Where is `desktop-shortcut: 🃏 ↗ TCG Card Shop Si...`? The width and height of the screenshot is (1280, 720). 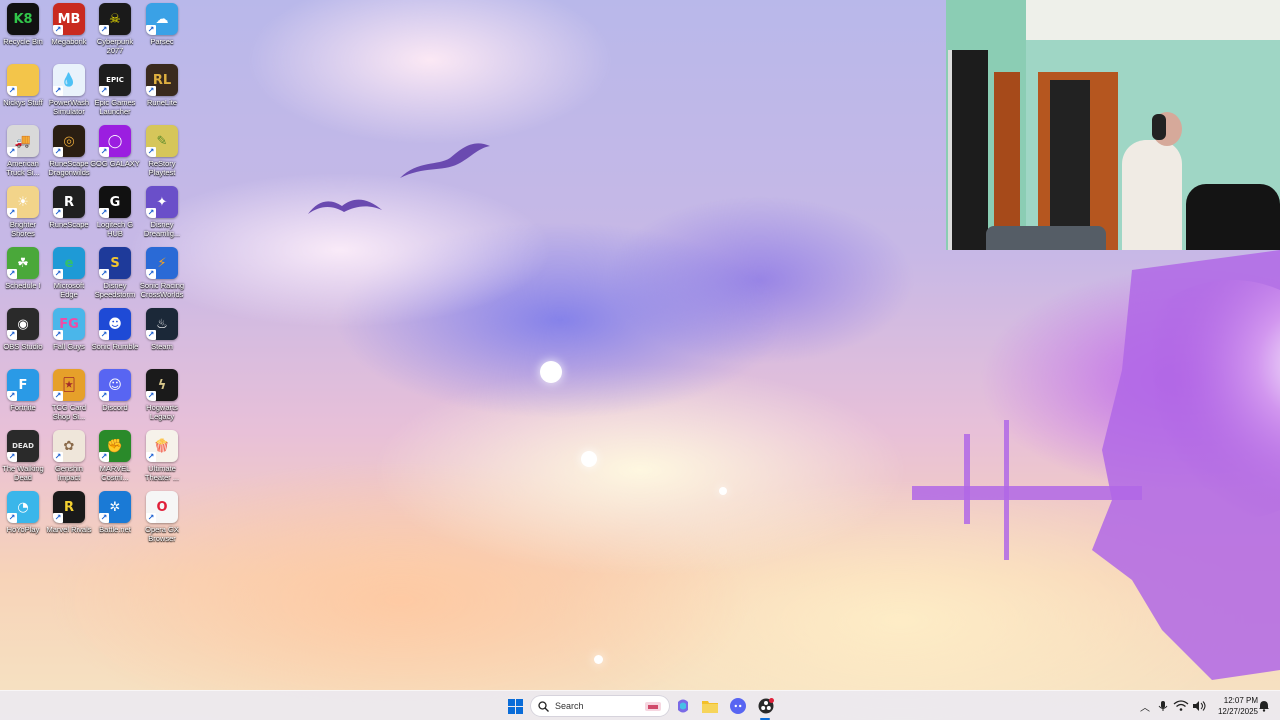
desktop-shortcut: 🃏 ↗ TCG Card Shop Si... is located at coordinates (69, 398).